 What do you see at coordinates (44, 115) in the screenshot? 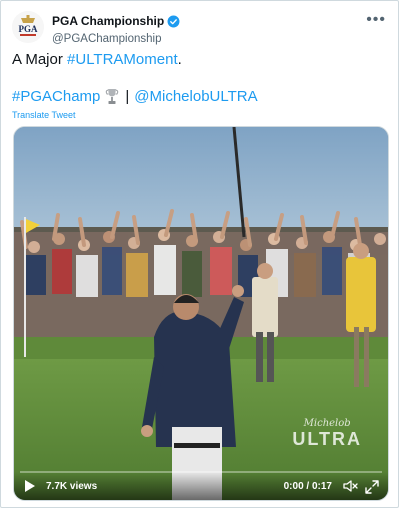
I see `translate-tweet-link: Translate Tweet` at bounding box center [44, 115].